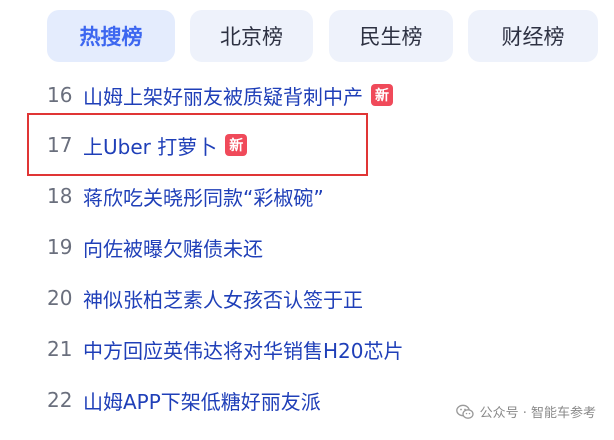  I want to click on tab-beijing: 北京榜, so click(251, 36).